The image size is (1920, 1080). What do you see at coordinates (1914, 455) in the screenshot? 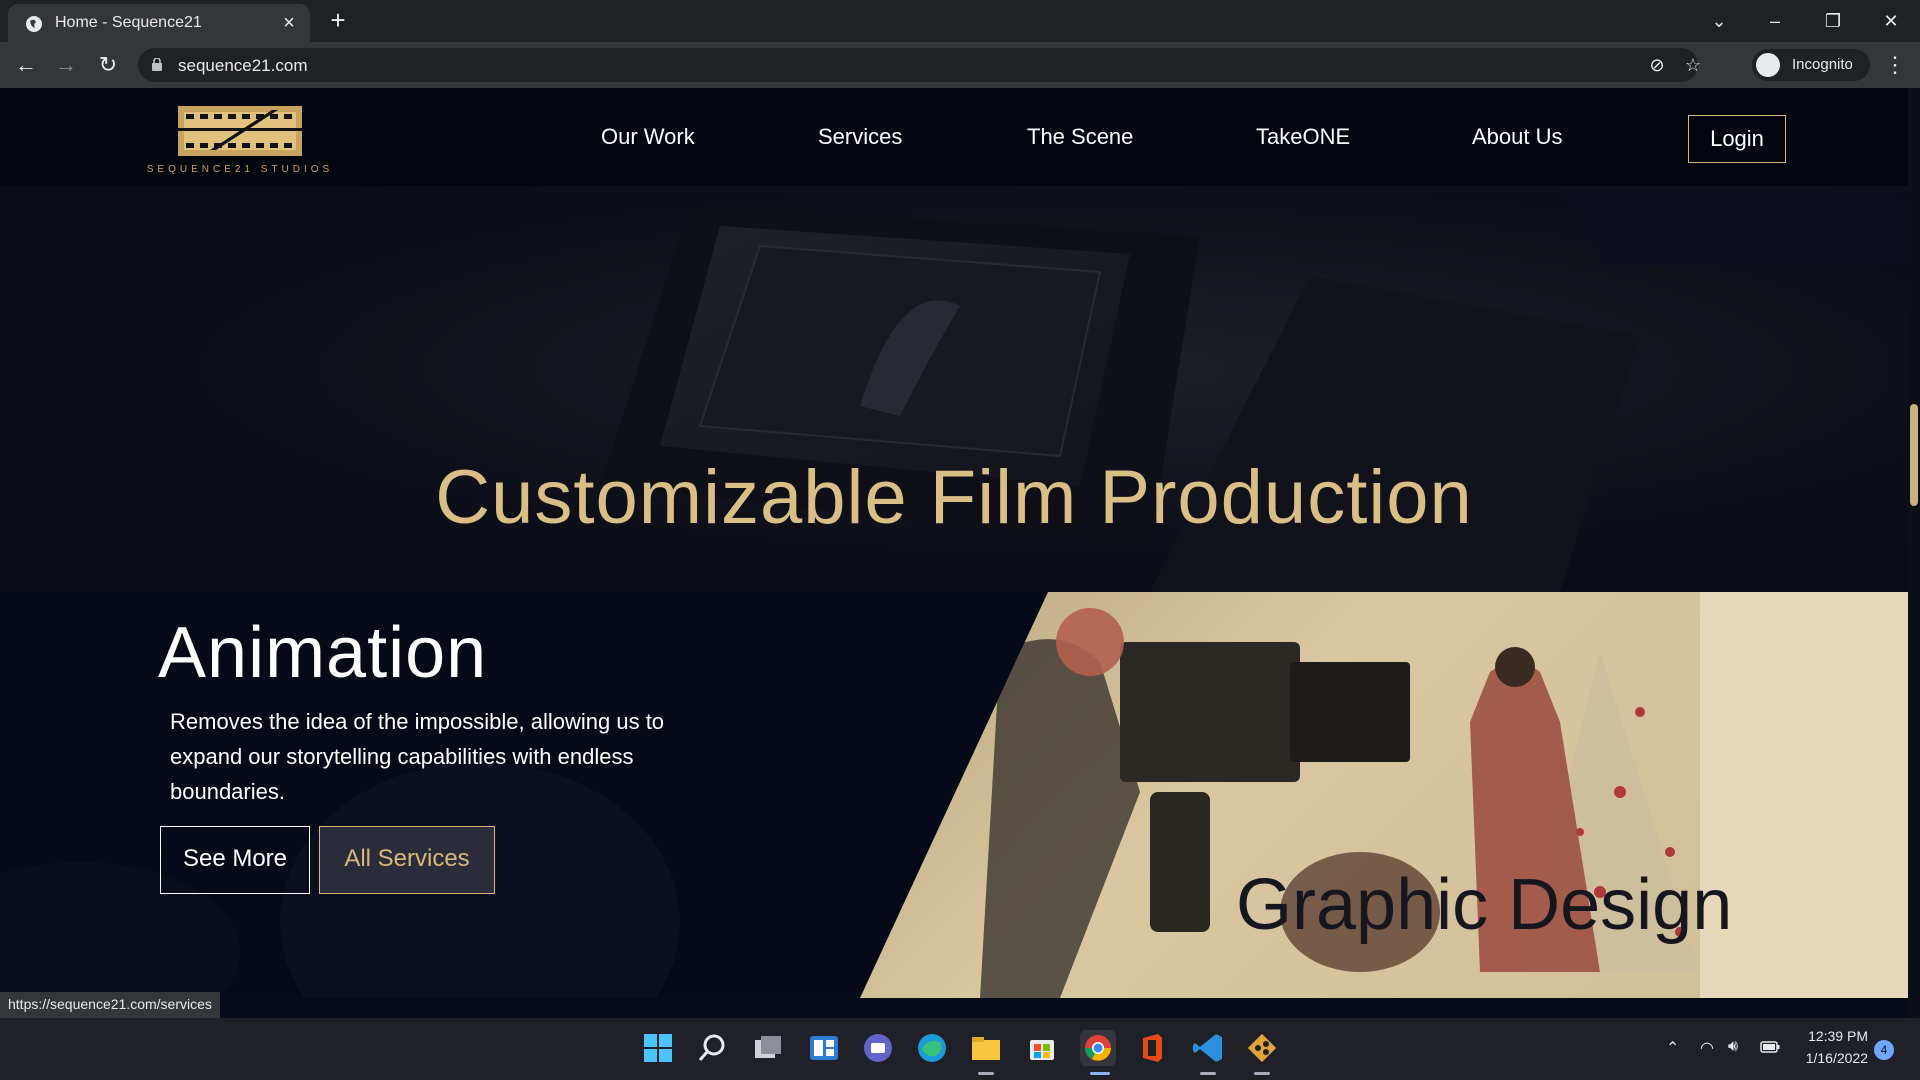
I see `scrollbar-thumb` at bounding box center [1914, 455].